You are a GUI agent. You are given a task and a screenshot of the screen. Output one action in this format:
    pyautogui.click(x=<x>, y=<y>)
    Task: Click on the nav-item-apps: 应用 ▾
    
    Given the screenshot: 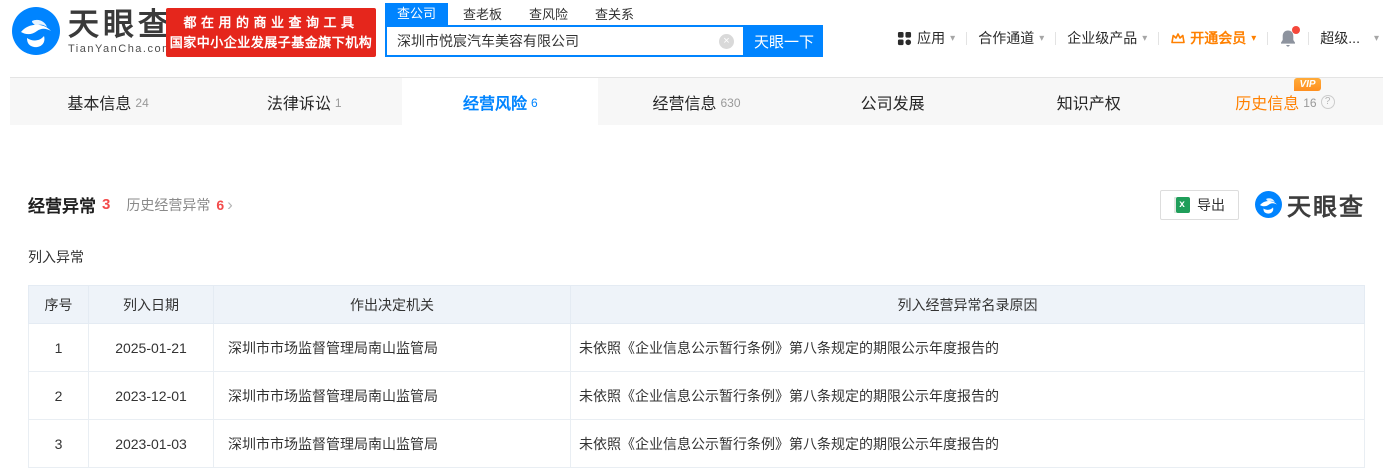 What is the action you would take?
    pyautogui.click(x=926, y=38)
    